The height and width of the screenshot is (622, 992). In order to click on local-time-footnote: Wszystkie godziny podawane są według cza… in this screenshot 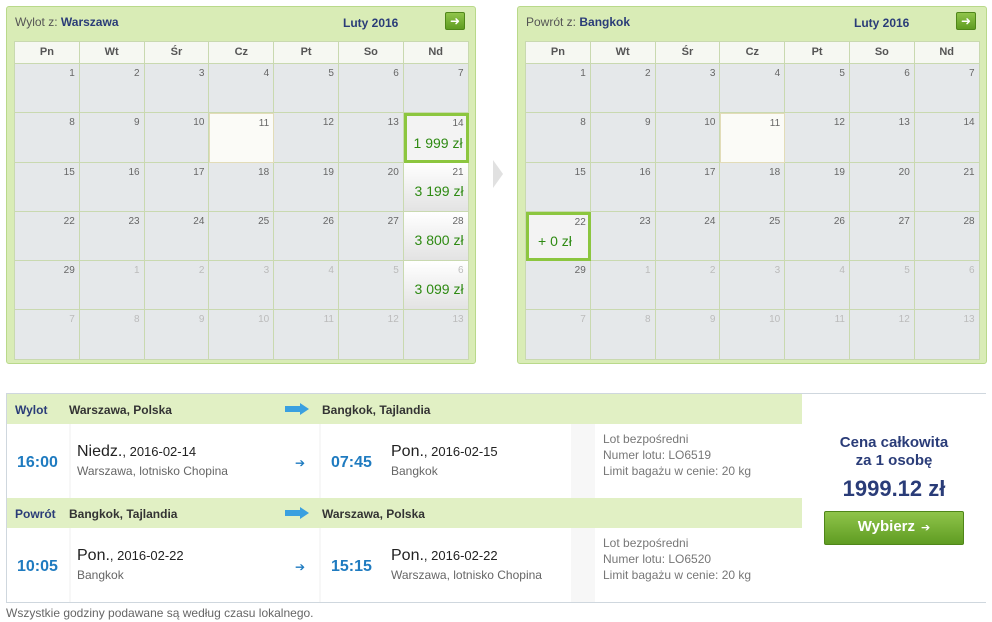, I will do `click(160, 613)`.